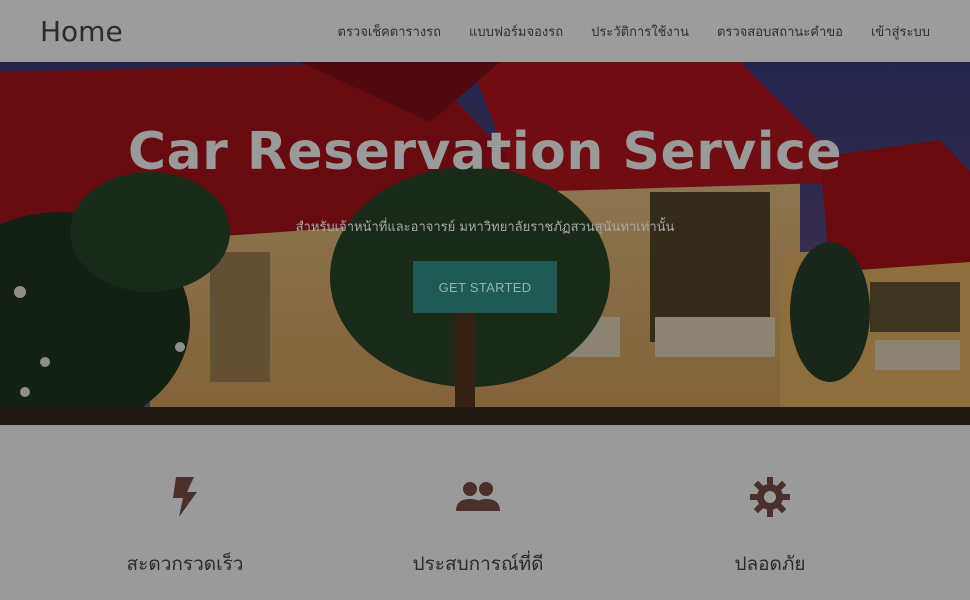  What do you see at coordinates (516, 31) in the screenshot?
I see `nav-link-reservation-form: แบบฟอร์มจองรถ` at bounding box center [516, 31].